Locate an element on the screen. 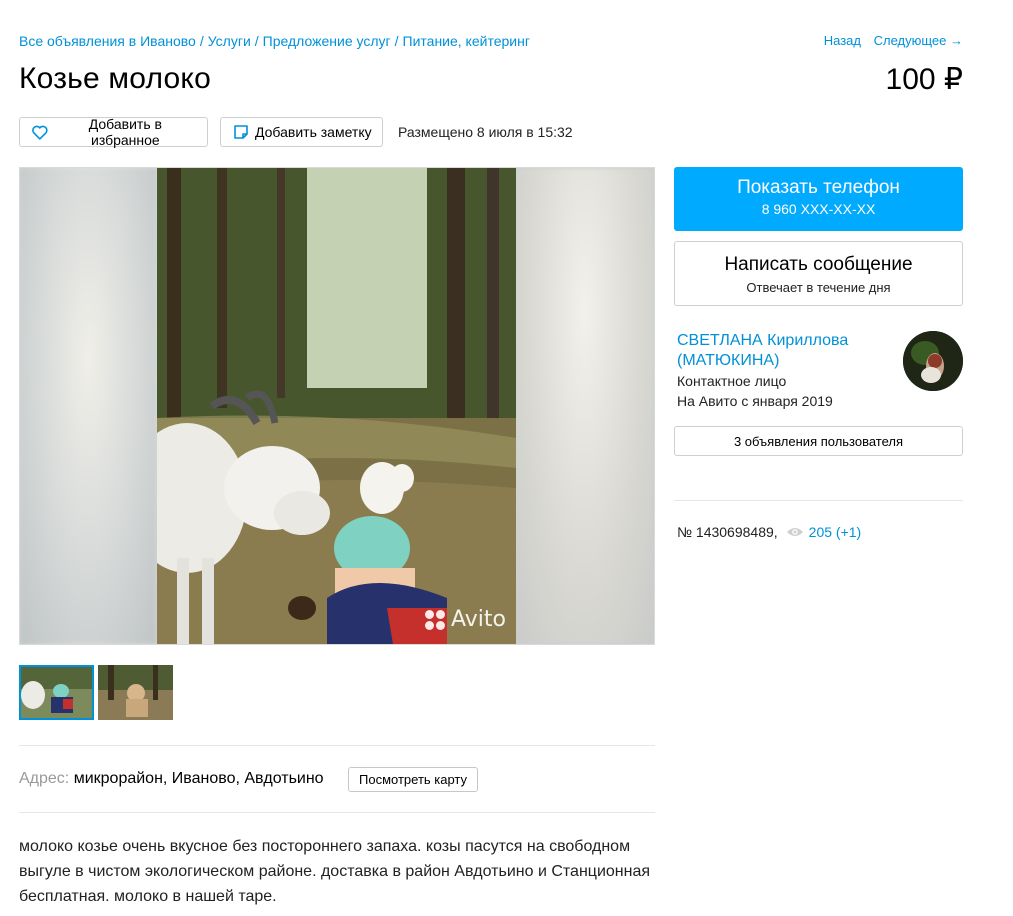  avito-watermark: Avito is located at coordinates (465, 619).